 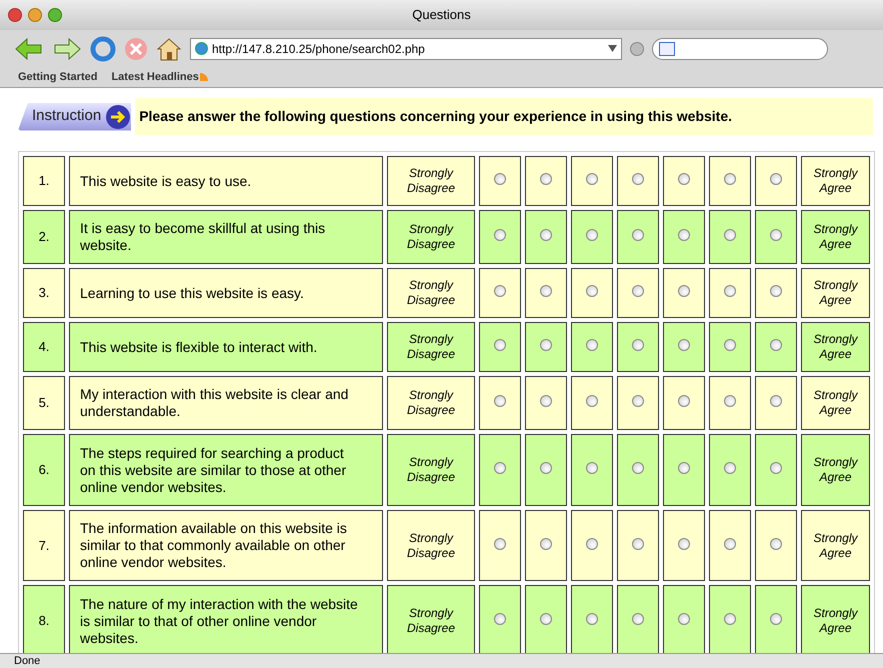 What do you see at coordinates (58, 77) in the screenshot?
I see `bookmark-link: Getting Started` at bounding box center [58, 77].